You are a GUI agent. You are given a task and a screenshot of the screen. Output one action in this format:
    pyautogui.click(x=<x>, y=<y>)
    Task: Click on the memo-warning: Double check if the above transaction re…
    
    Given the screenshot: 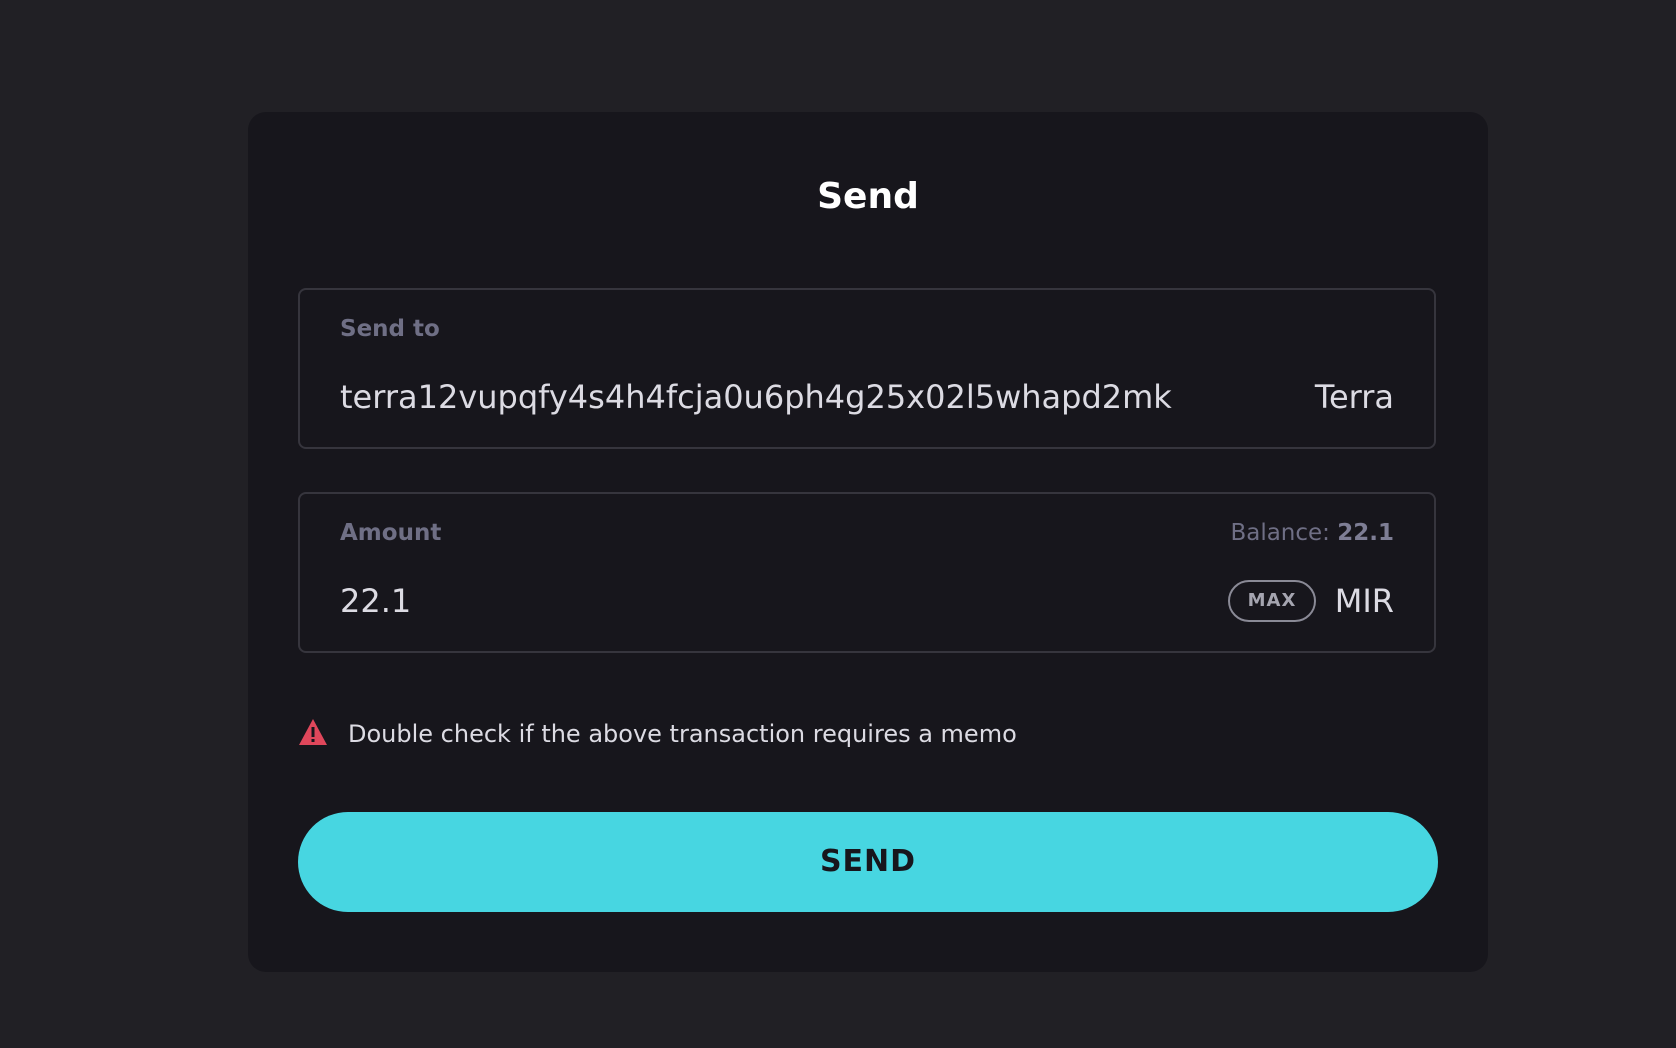 What is the action you would take?
    pyautogui.click(x=657, y=734)
    